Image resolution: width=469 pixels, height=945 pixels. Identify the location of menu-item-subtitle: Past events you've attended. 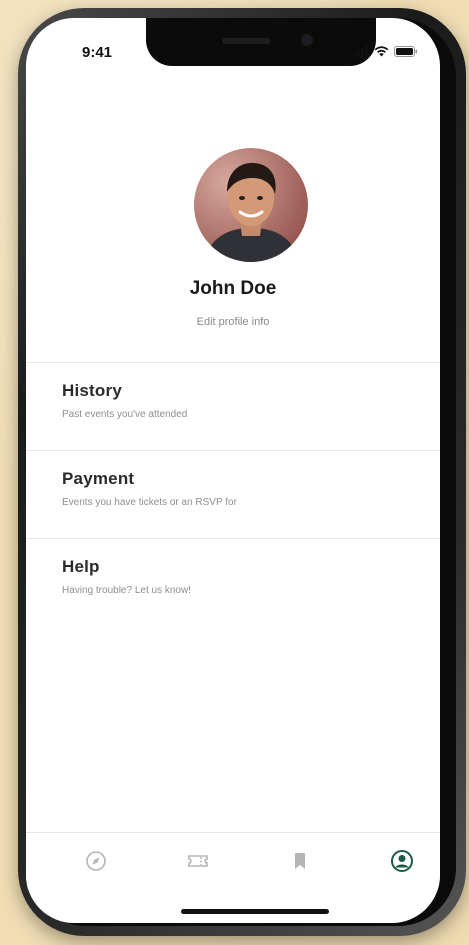
(125, 414).